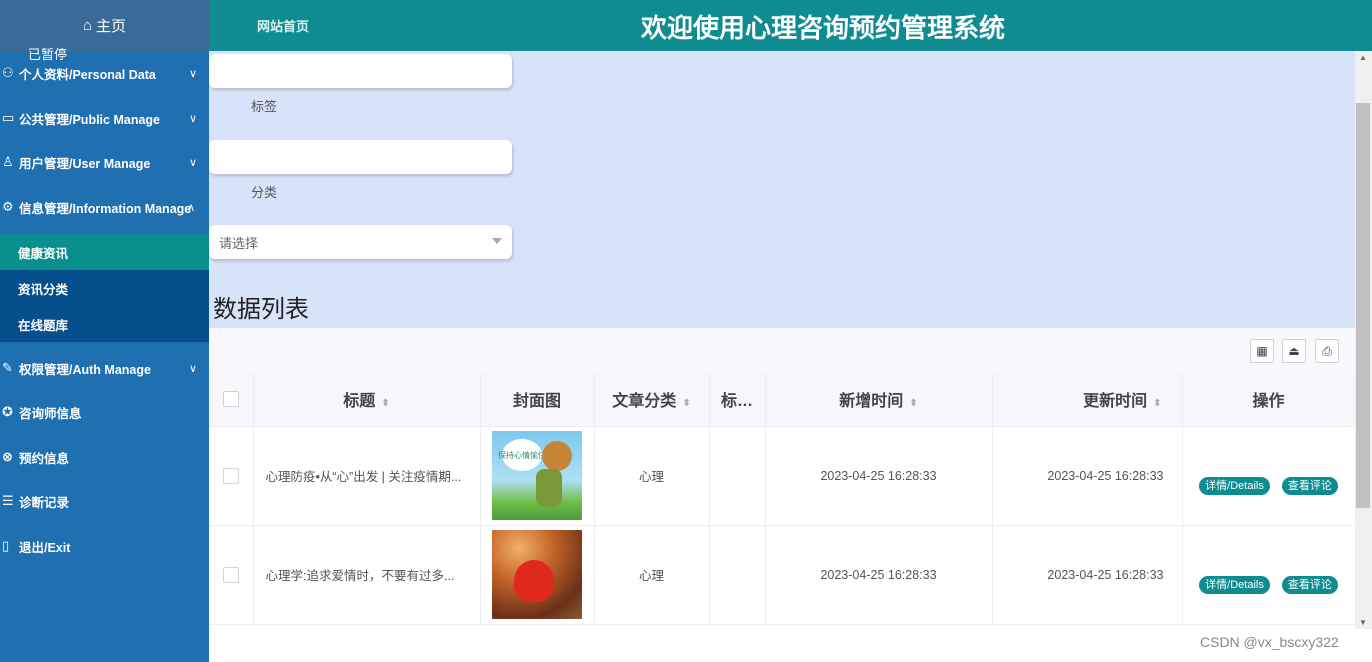 The width and height of the screenshot is (1372, 662). What do you see at coordinates (264, 106) in the screenshot?
I see `tag-label: 标签` at bounding box center [264, 106].